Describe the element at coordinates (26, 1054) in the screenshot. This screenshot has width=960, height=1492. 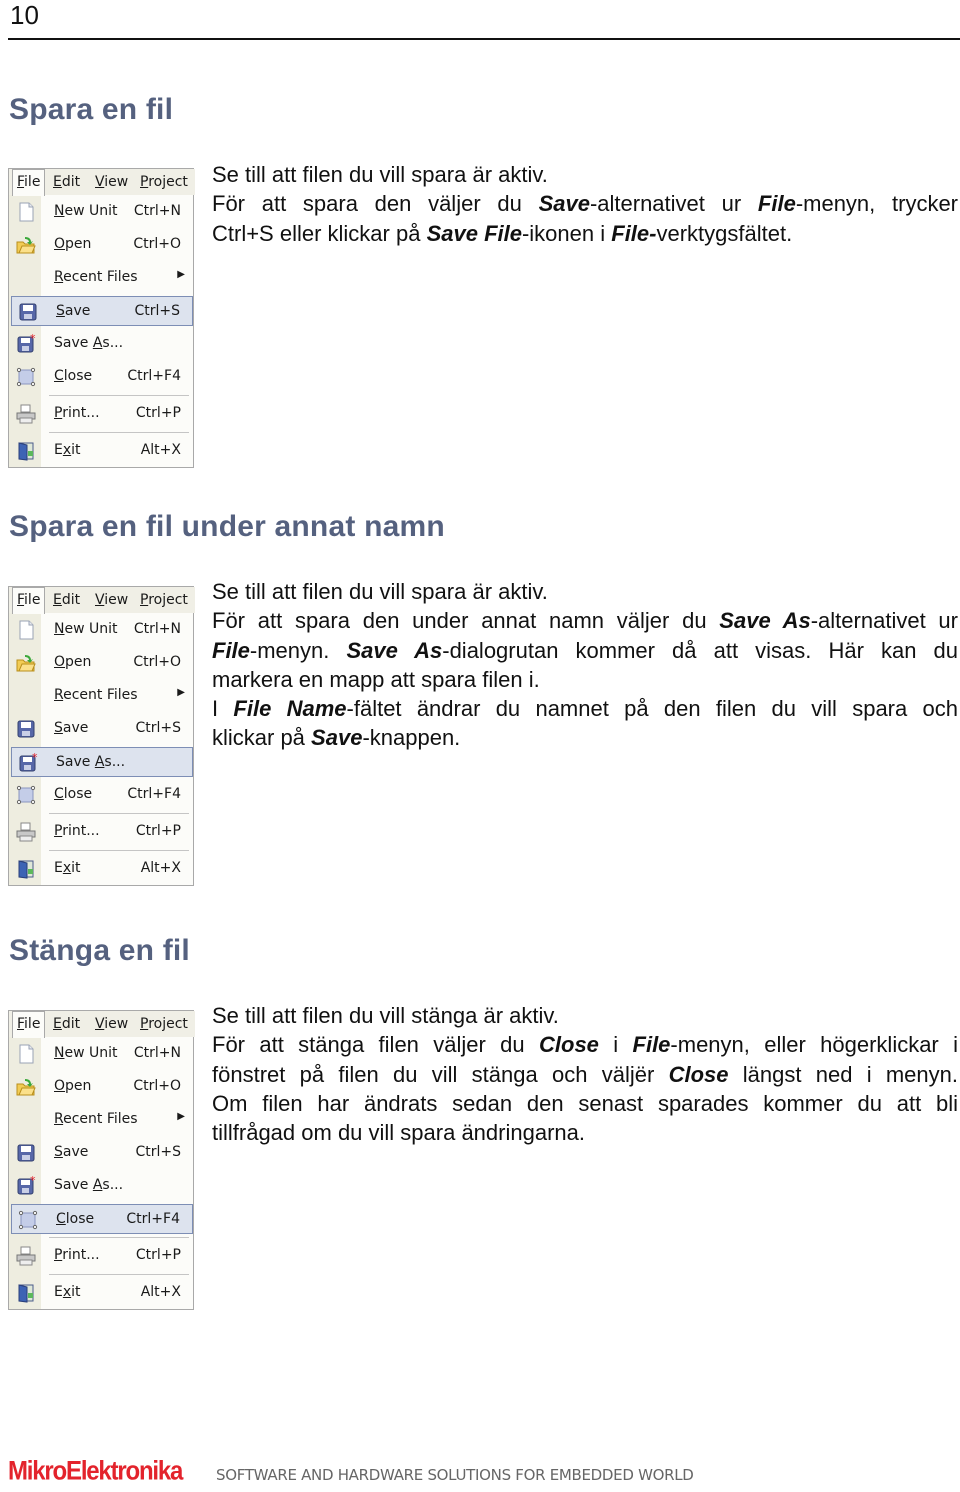
I see `new-file-icon` at that location.